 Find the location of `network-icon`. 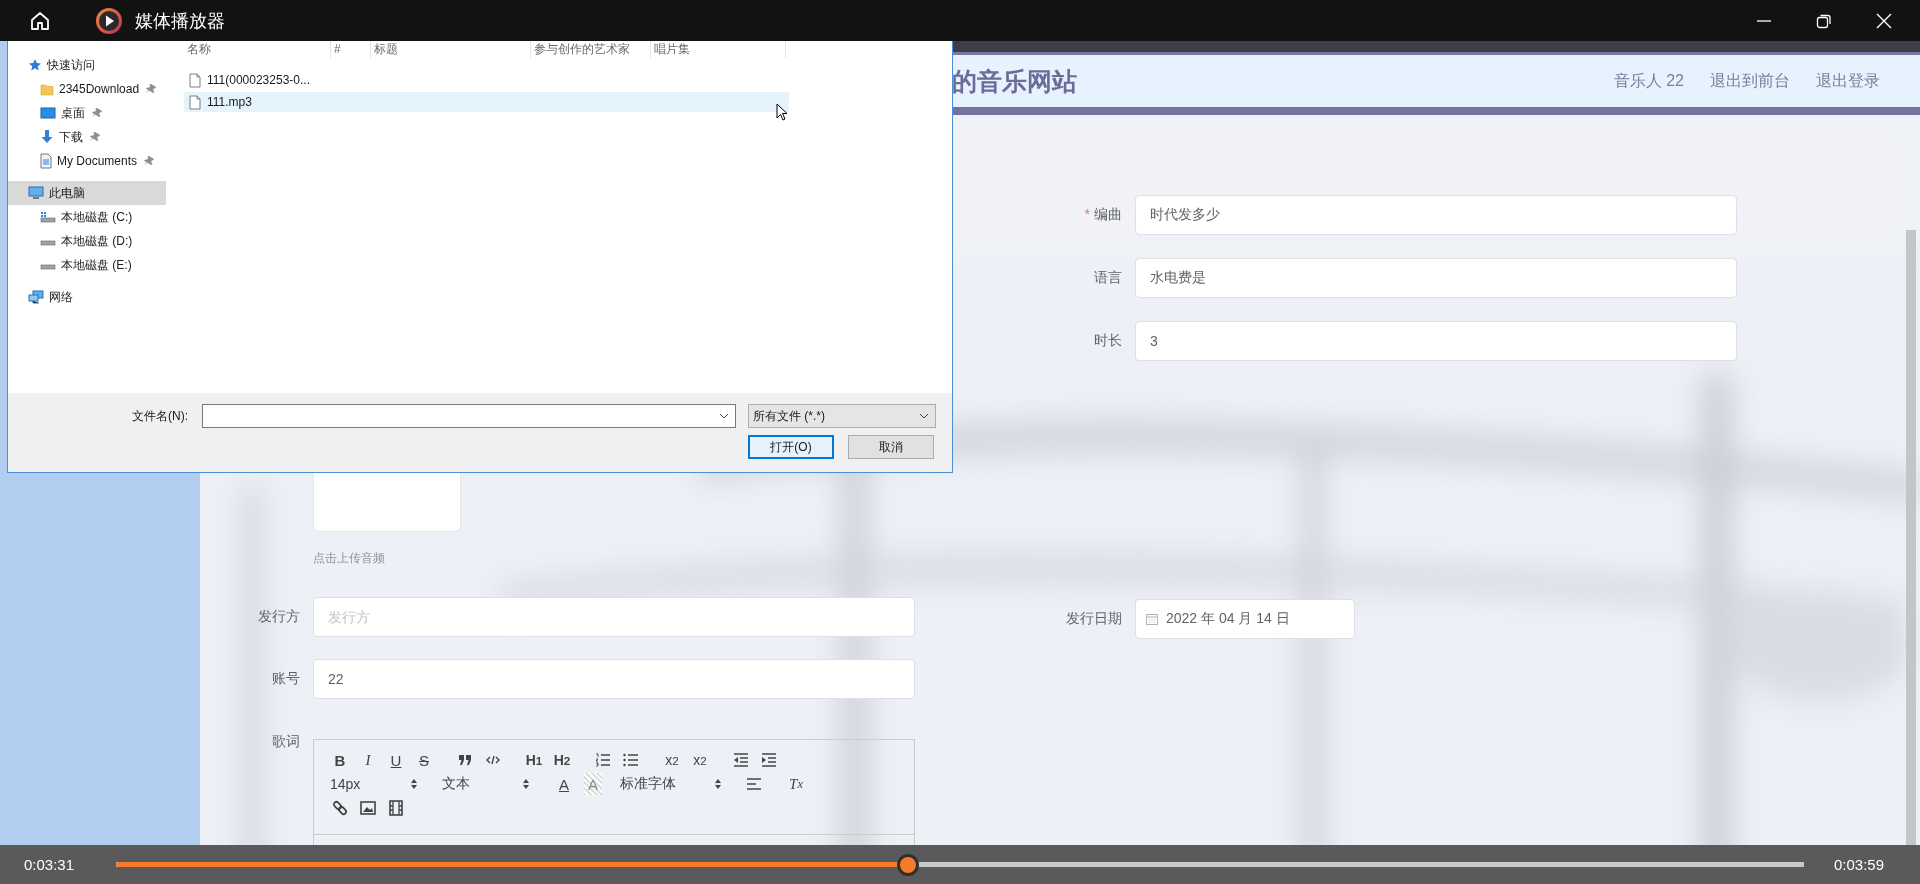

network-icon is located at coordinates (36, 297).